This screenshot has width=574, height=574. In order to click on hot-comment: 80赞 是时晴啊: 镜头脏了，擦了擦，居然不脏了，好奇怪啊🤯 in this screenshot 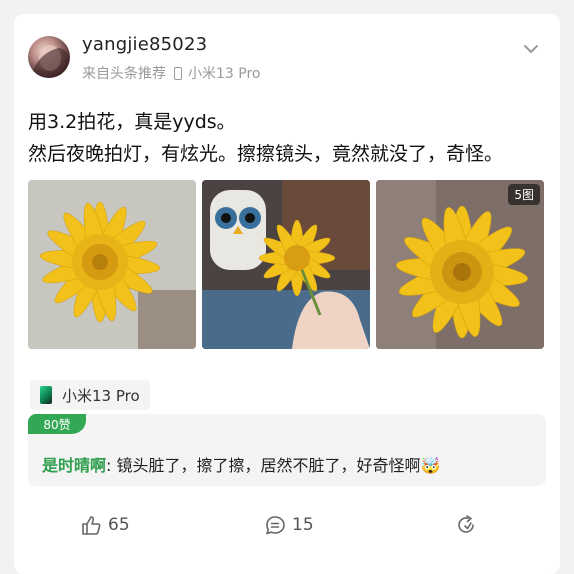, I will do `click(287, 450)`.